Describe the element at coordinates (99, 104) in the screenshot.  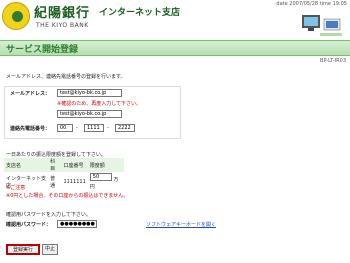
I see `email-confirm-note: ※確認のため、再度入力して下さい。` at that location.